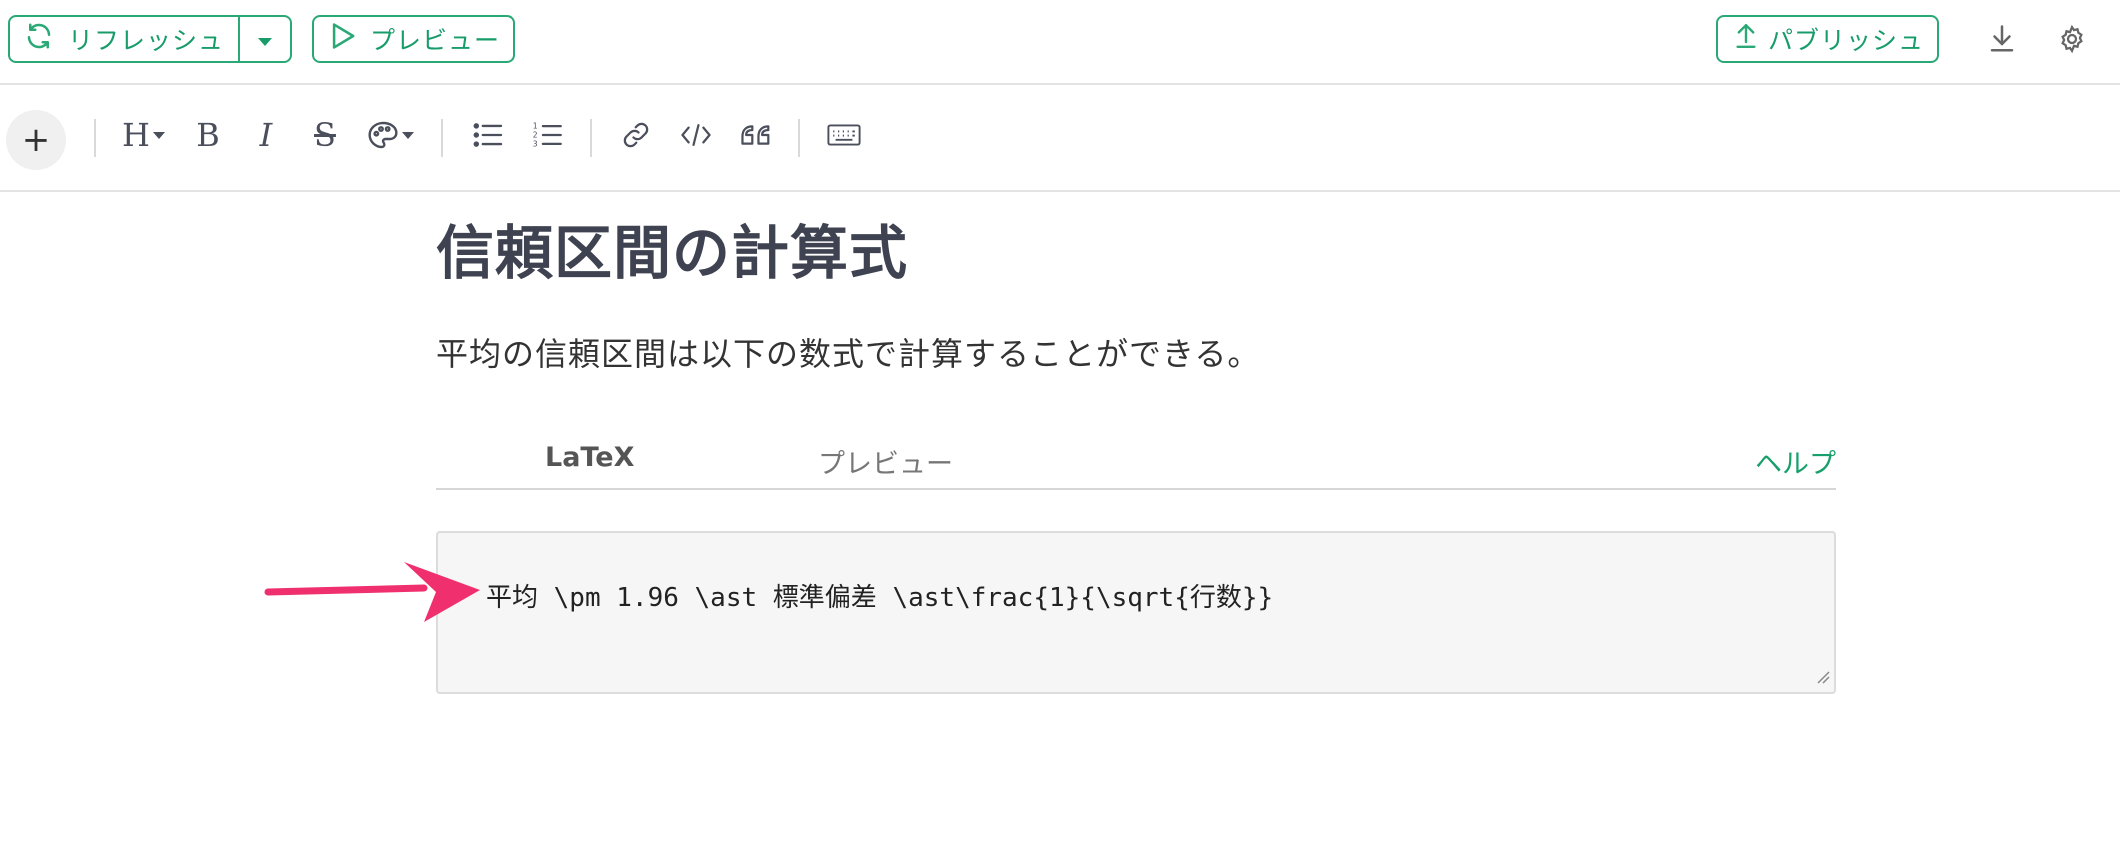  I want to click on refresh-dropdown-toggle, so click(265, 39).